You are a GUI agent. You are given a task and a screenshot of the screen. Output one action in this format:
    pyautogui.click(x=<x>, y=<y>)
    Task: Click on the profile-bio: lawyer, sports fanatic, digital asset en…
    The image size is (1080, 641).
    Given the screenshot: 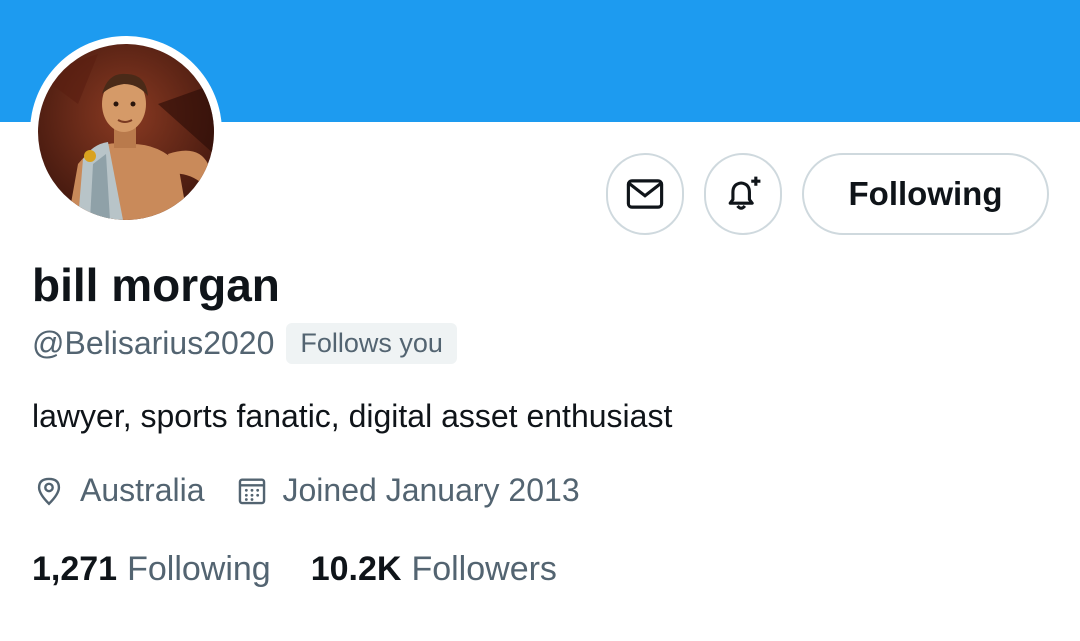 What is the action you would take?
    pyautogui.click(x=352, y=416)
    